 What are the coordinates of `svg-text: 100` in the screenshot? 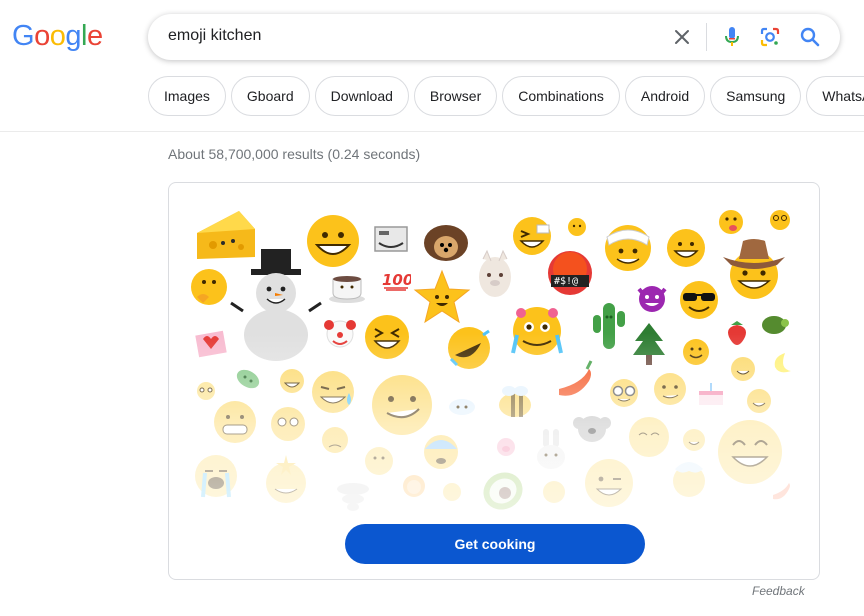 It's located at (396, 280).